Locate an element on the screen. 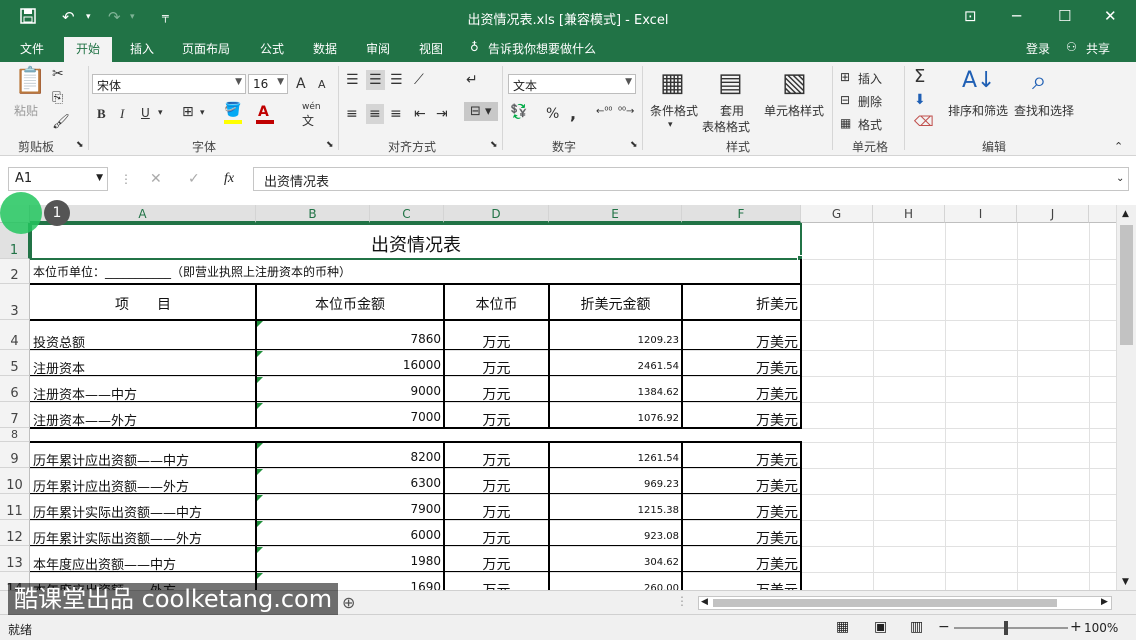 This screenshot has width=1136, height=640. table-format-button-line1: 套用 is located at coordinates (732, 110).